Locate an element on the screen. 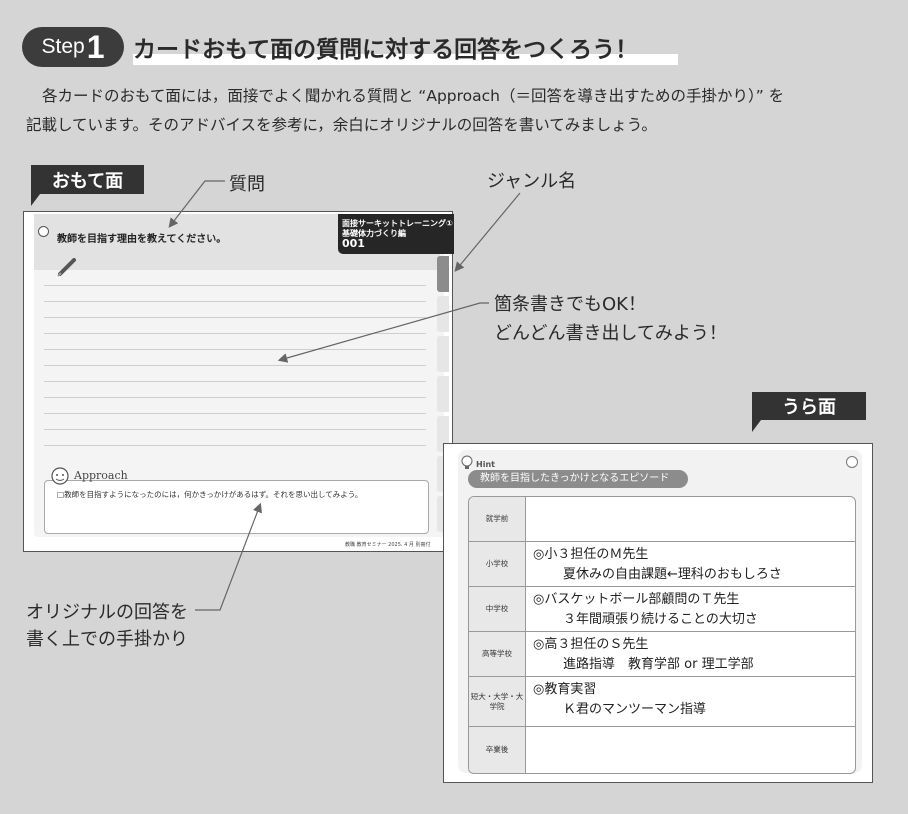 The height and width of the screenshot is (814, 908). genre-arrow is located at coordinates (487, 232).